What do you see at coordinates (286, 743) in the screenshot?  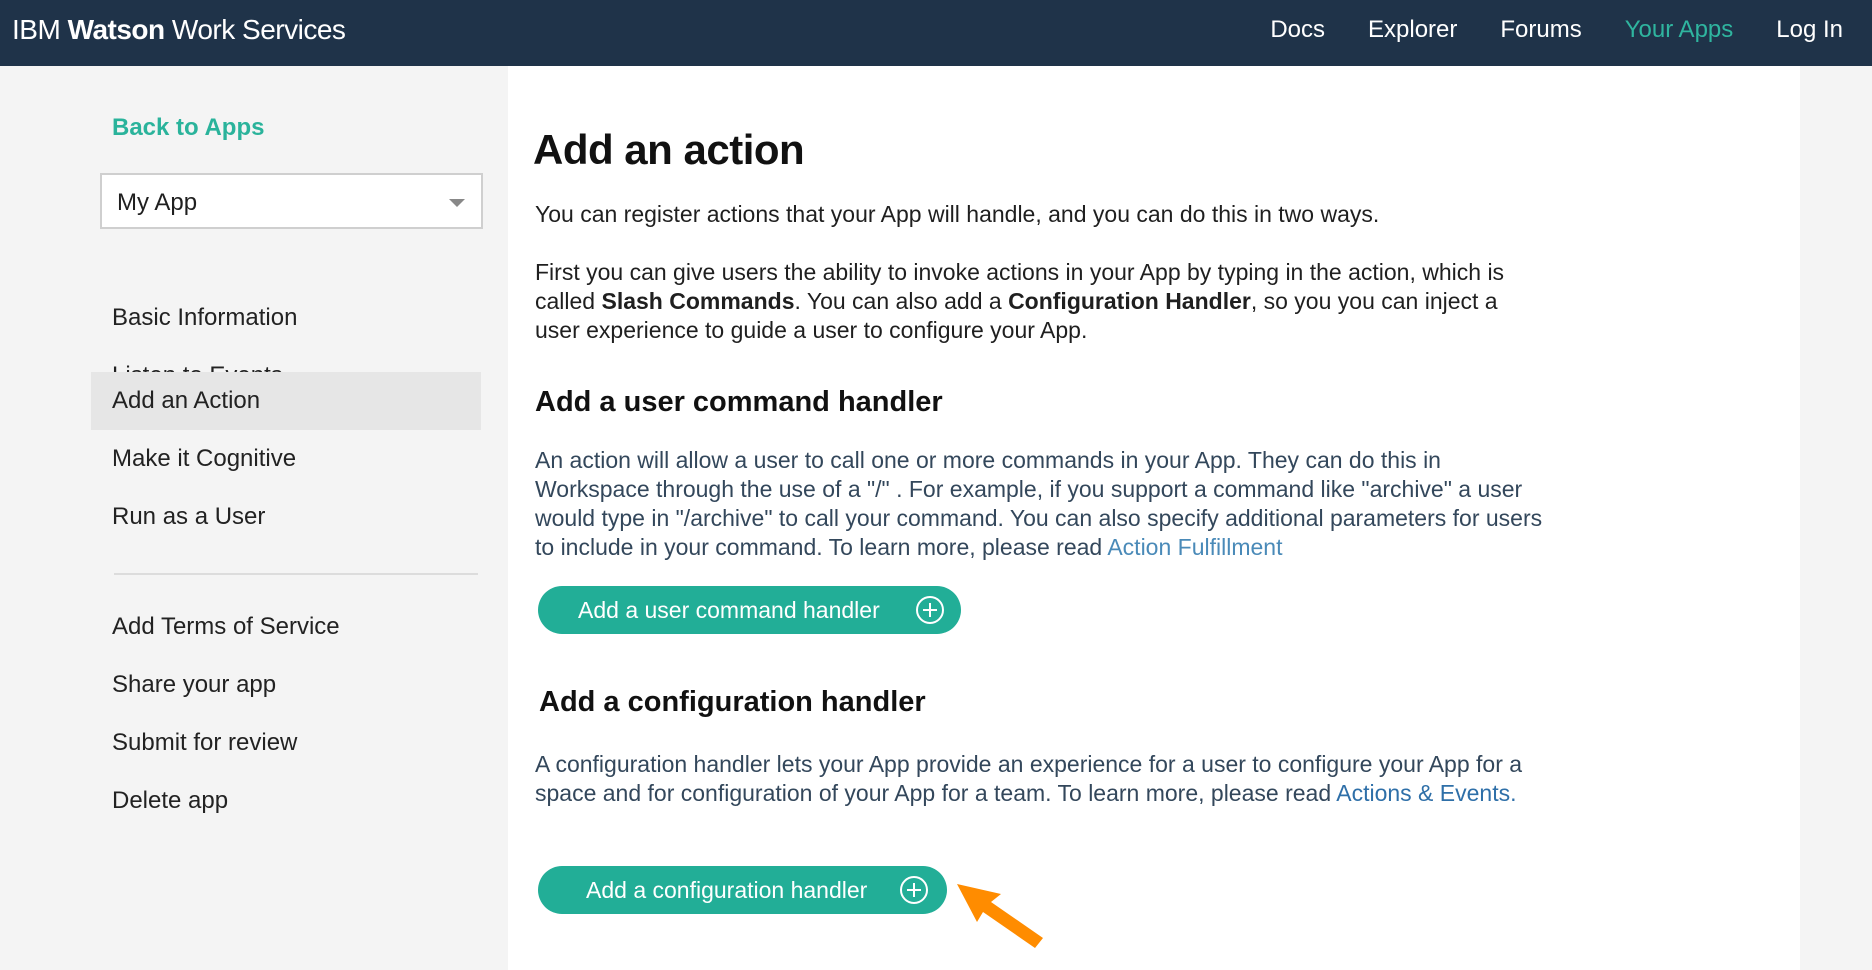 I see `sidebar-item-submit-for-review: Submit for review` at bounding box center [286, 743].